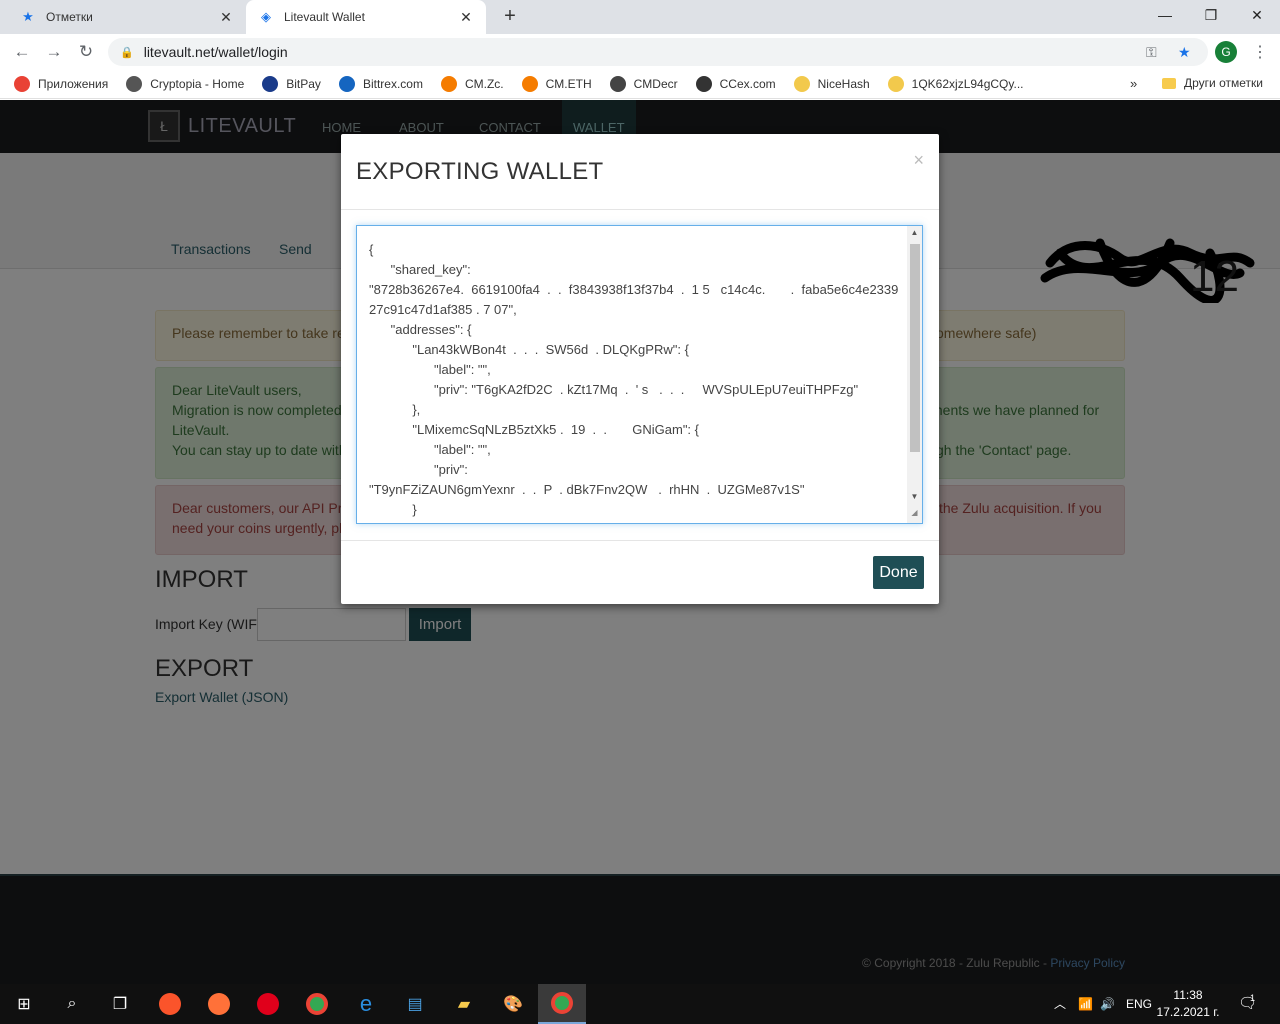 This screenshot has height=1024, width=1280. Describe the element at coordinates (1260, 52) in the screenshot. I see `menu-icon: ⋮` at that location.